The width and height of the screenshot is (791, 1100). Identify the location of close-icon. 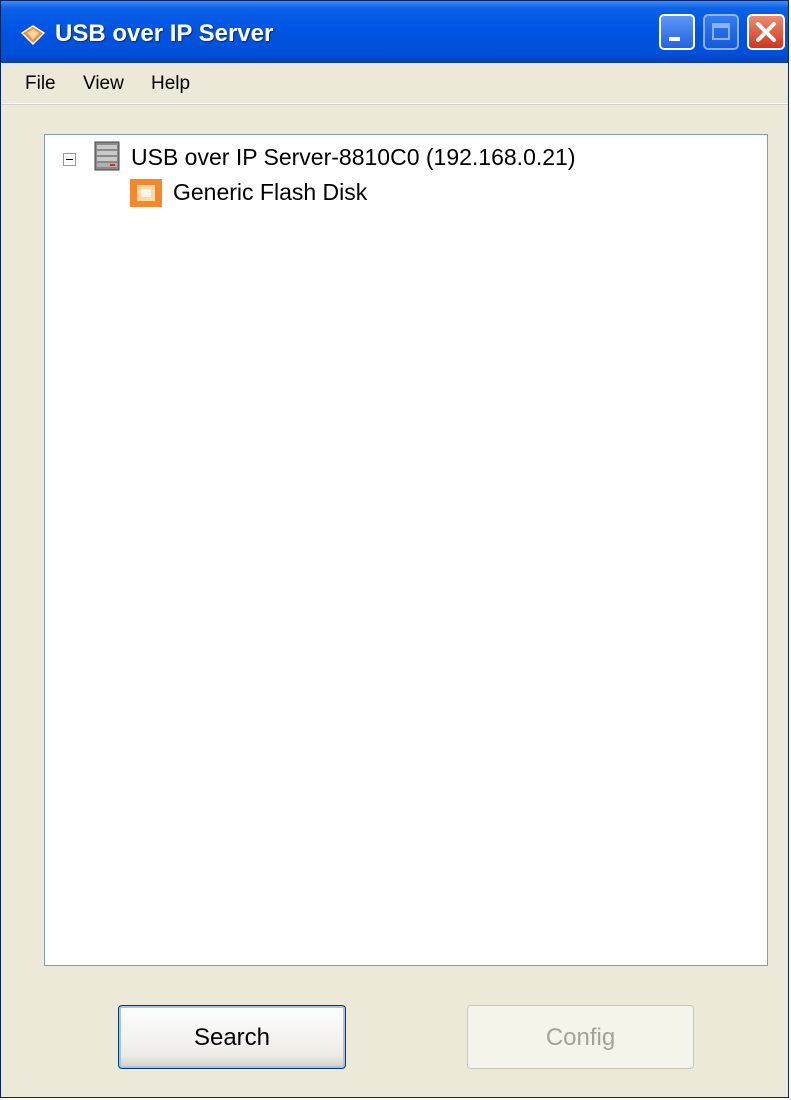
(766, 32).